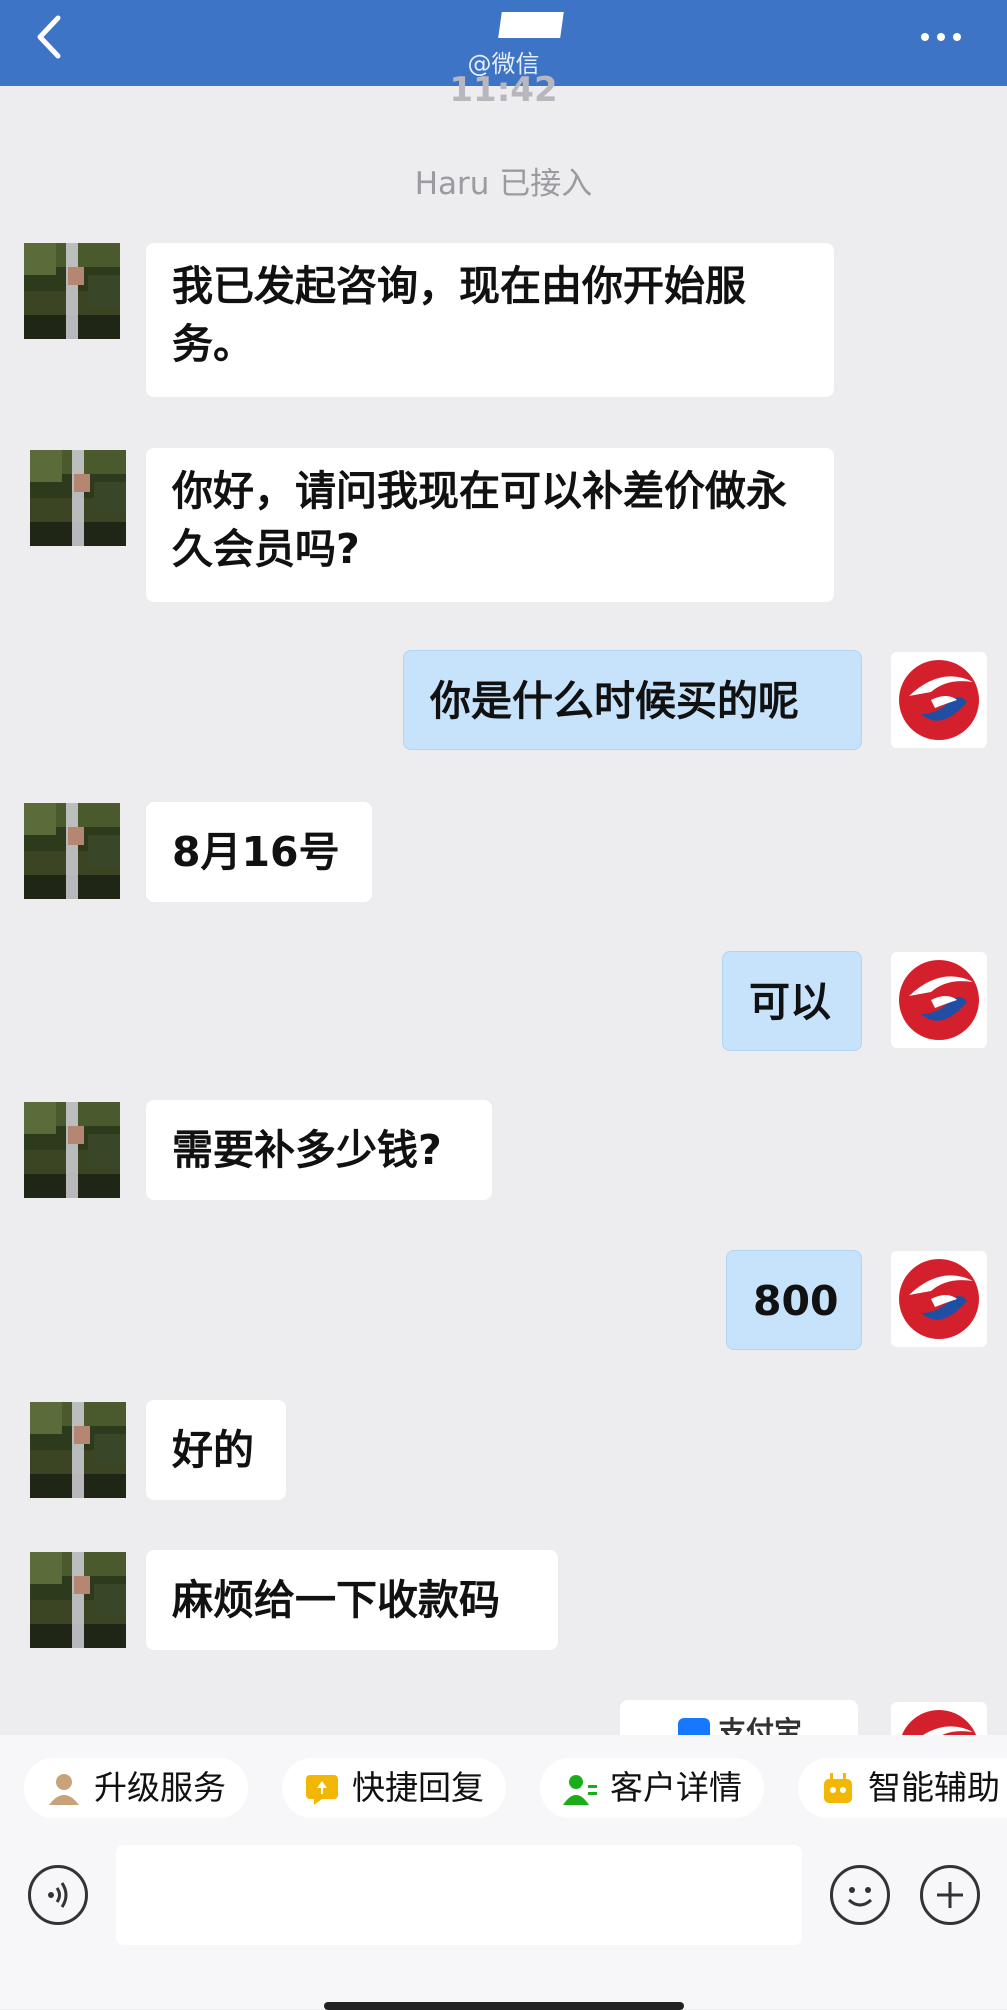  What do you see at coordinates (632, 700) in the screenshot?
I see `outgoing-message: 你是什么时候买的呢` at bounding box center [632, 700].